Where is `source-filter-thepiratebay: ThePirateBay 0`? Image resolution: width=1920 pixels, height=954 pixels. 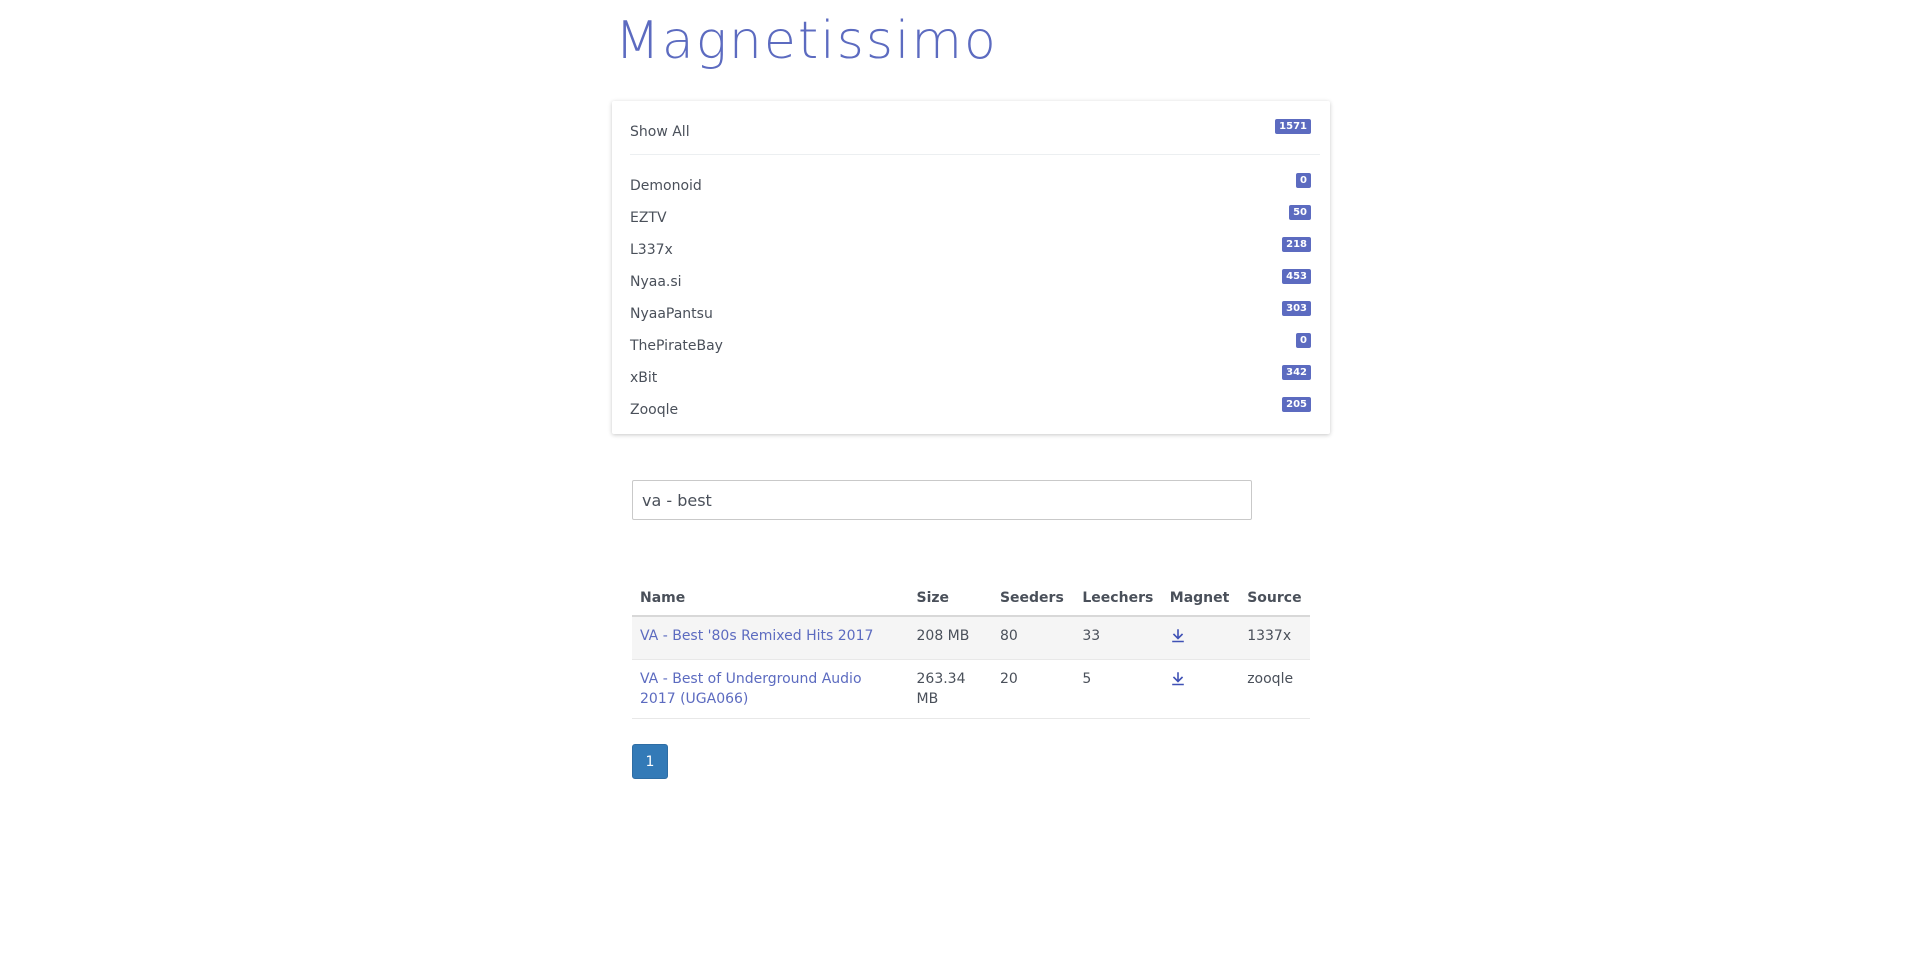
source-filter-thepiratebay: ThePirateBay 0 is located at coordinates (971, 347).